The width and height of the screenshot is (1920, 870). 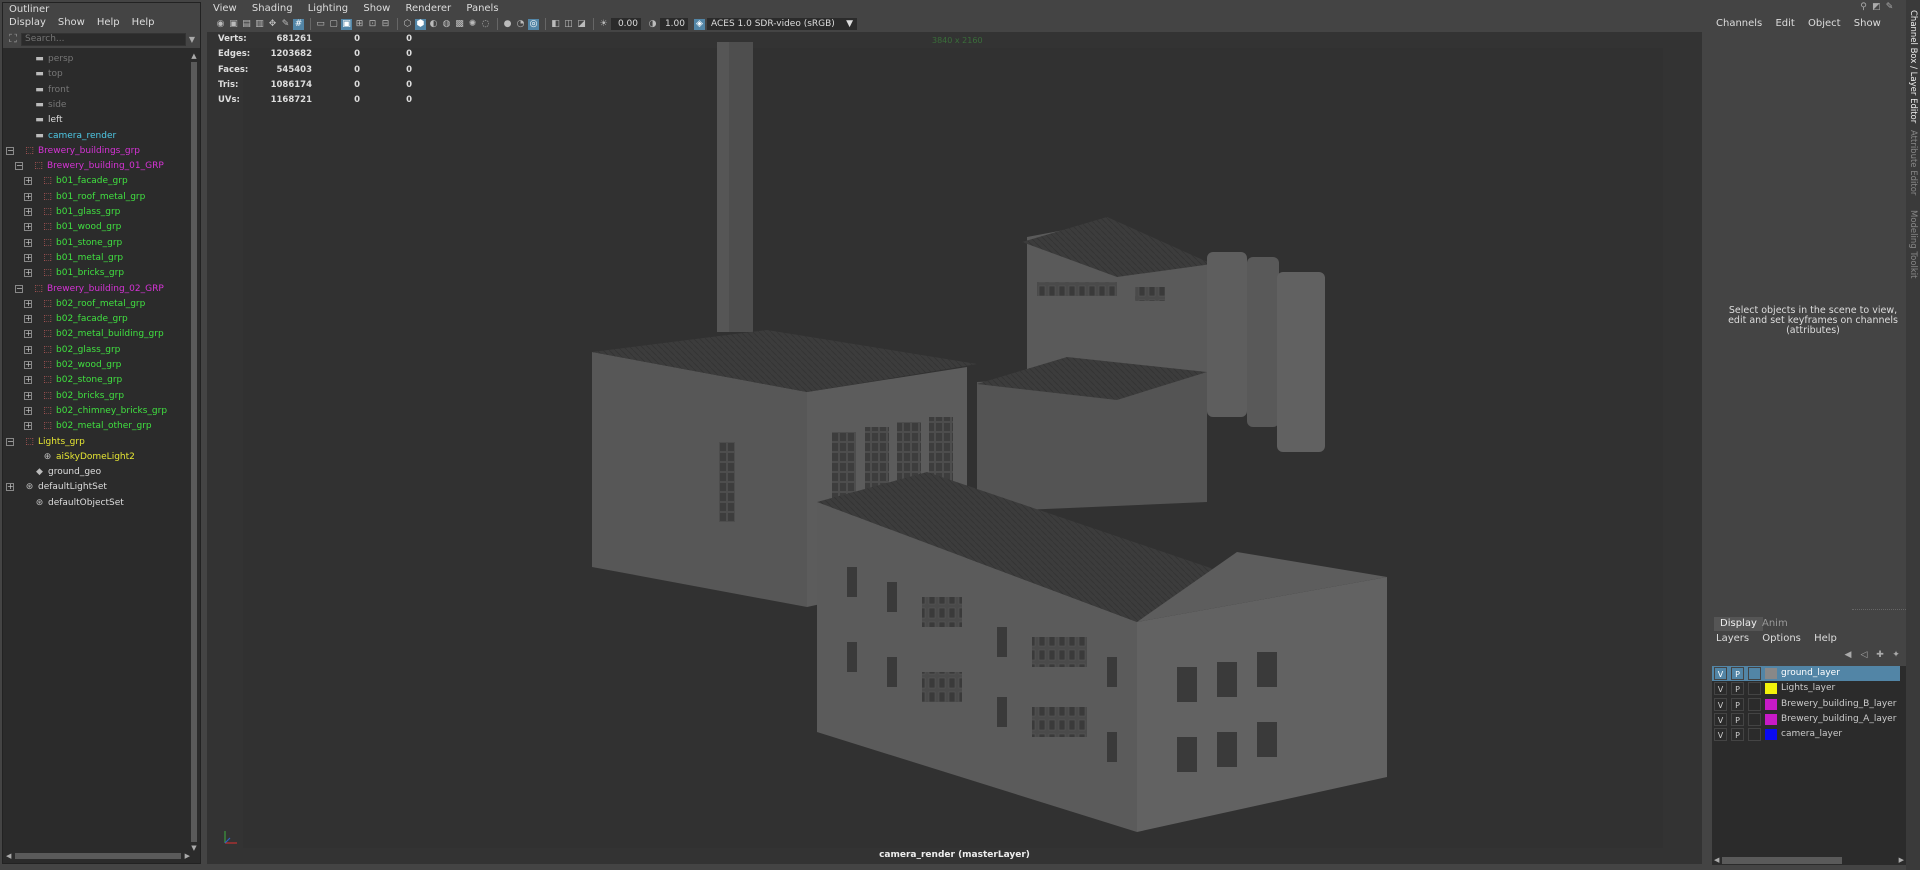 What do you see at coordinates (97, 136) in the screenshot?
I see `outliner-item: ▬ camera_render` at bounding box center [97, 136].